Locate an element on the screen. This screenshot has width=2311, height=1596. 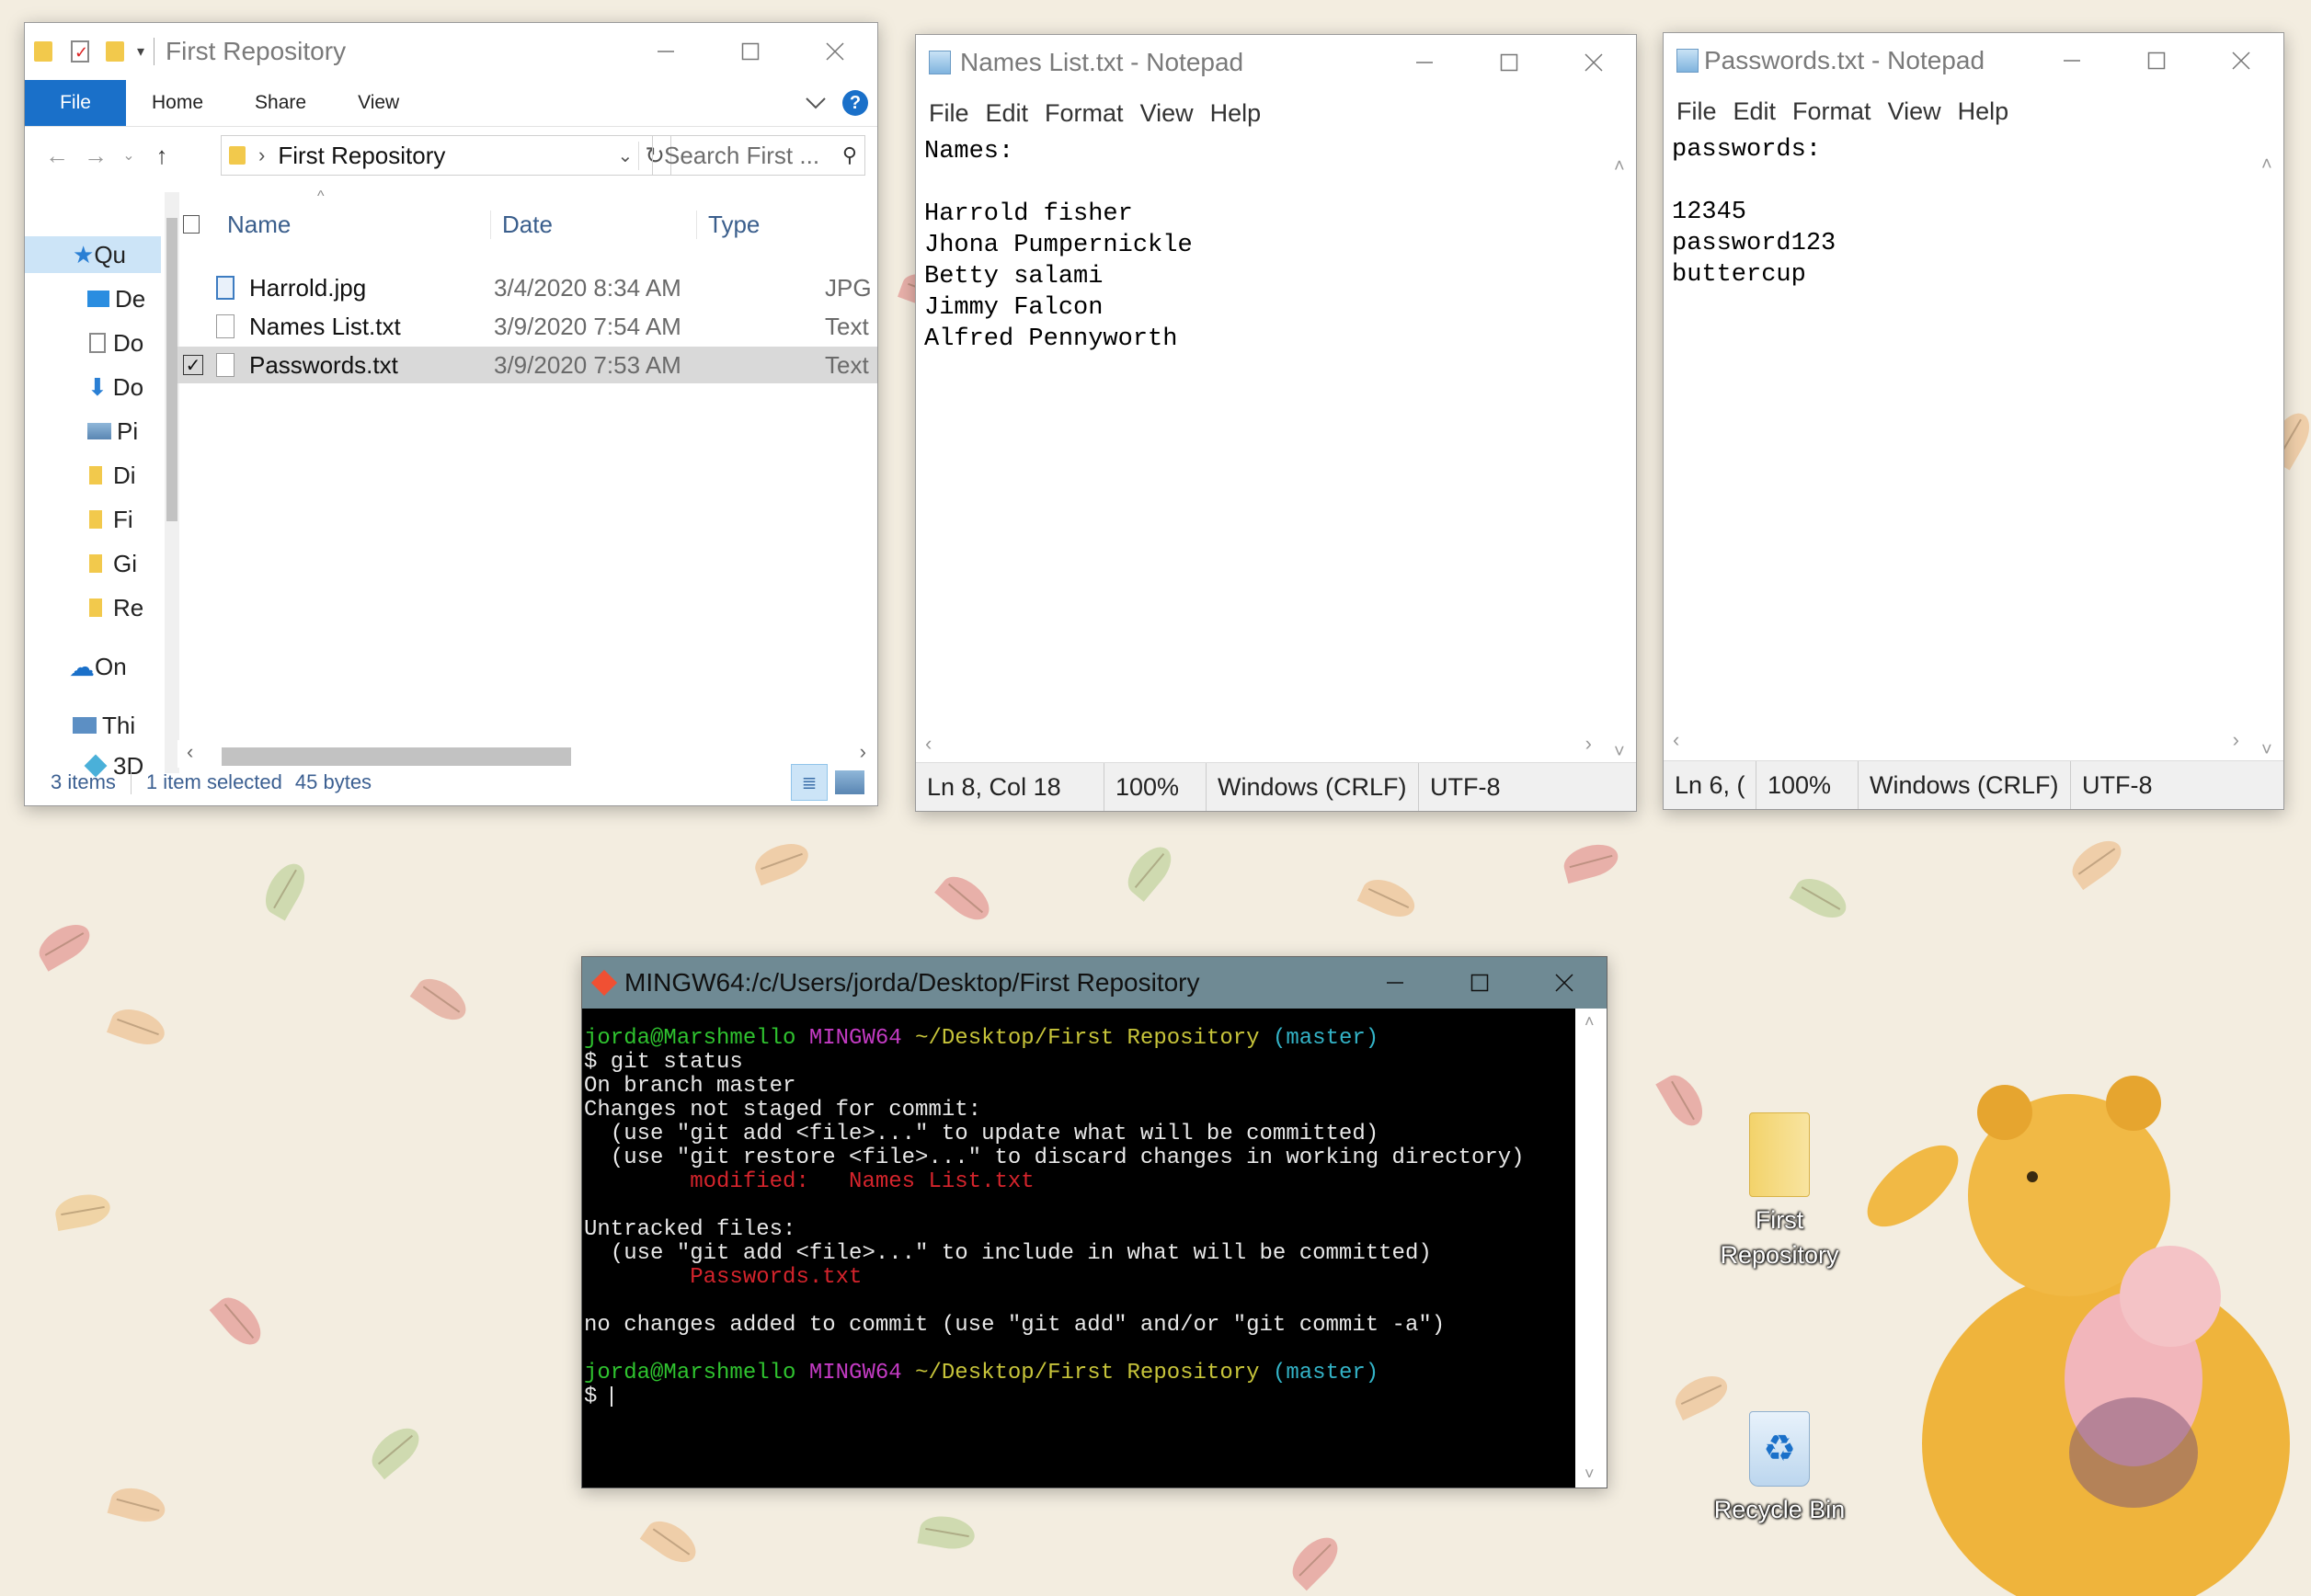
menu-view: View is located at coordinates (1914, 111).